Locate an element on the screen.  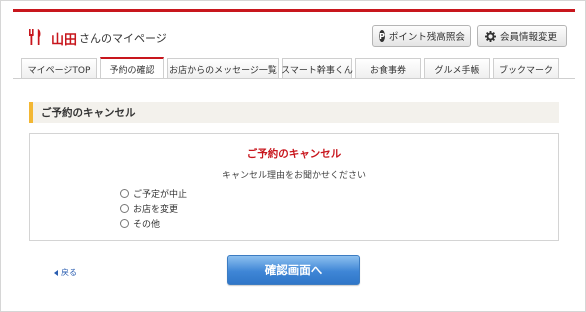
page-title: さんのマイページ is located at coordinates (123, 38).